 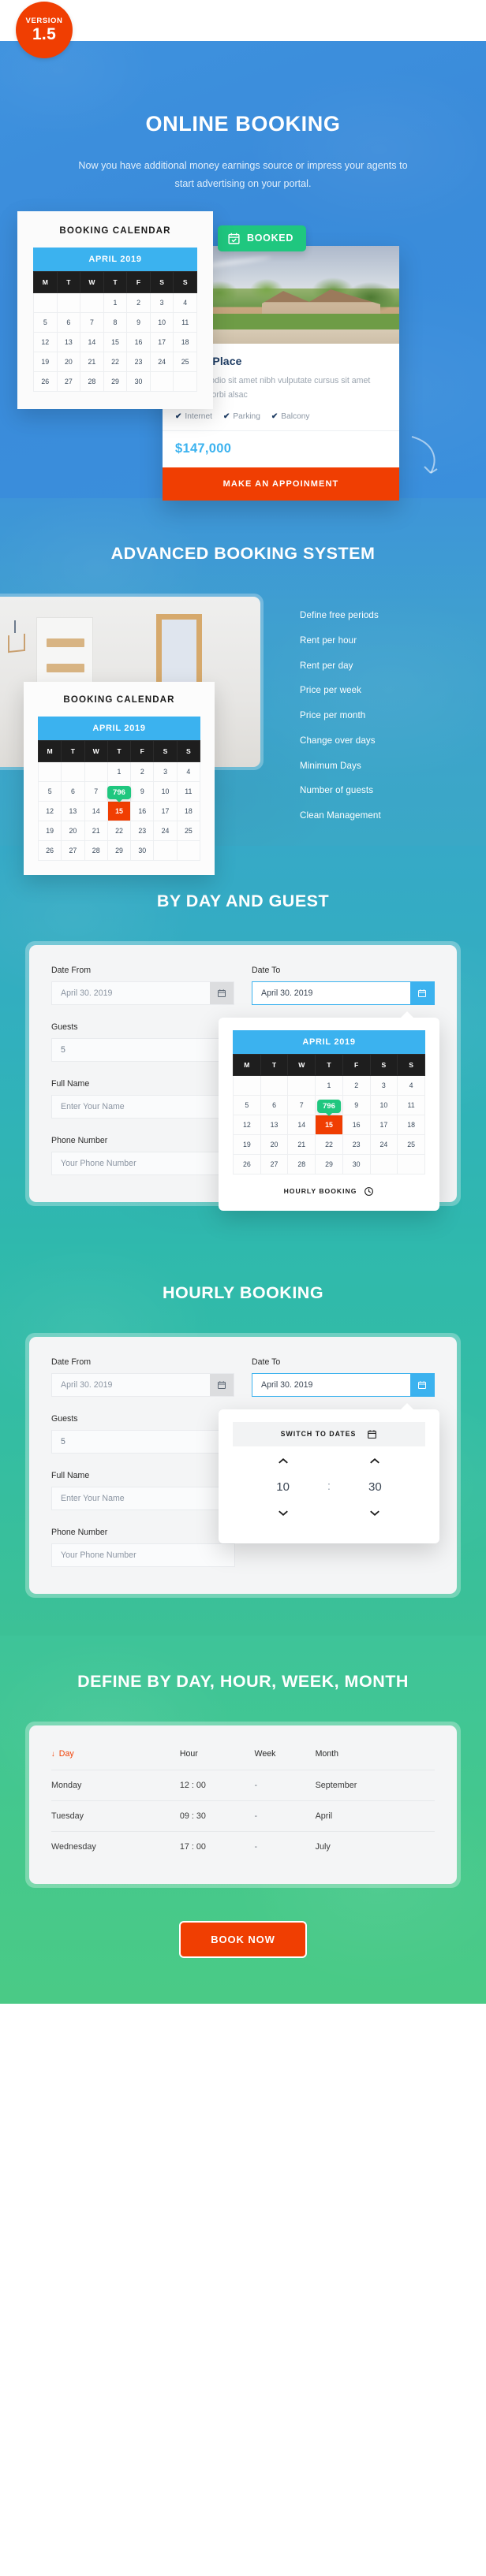 I want to click on calendar-day-cell: 20, so click(x=73, y=830).